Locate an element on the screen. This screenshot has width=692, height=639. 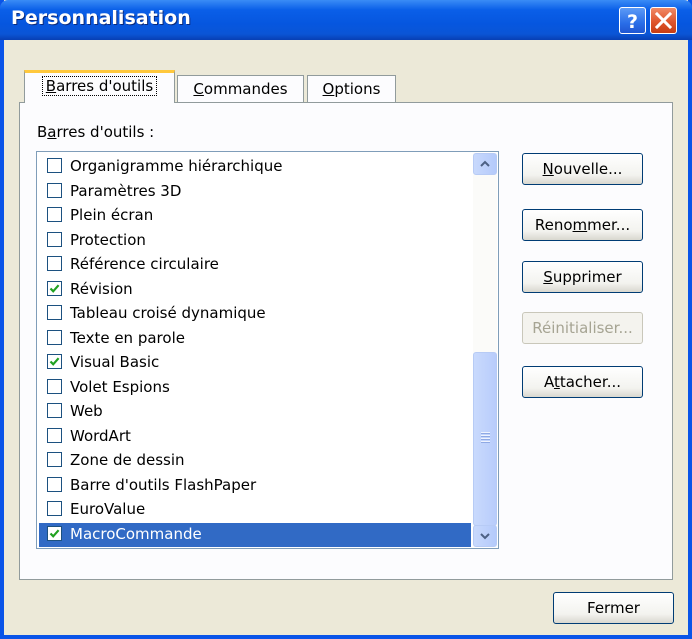
tab-options-label: Options is located at coordinates (351, 89).